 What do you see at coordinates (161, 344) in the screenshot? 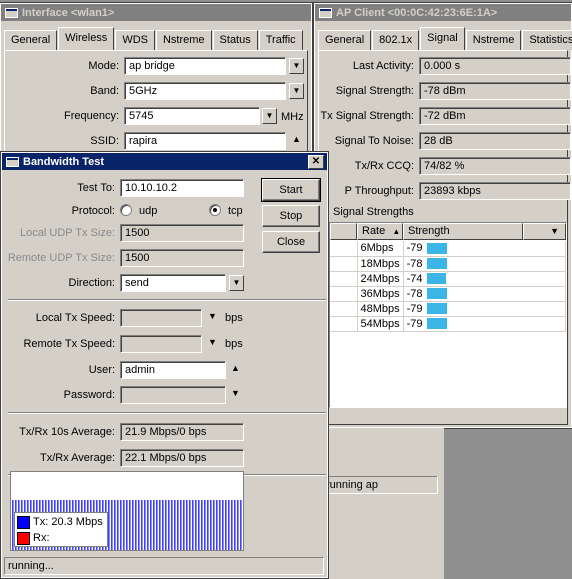
I see `remote-tx-speed-input` at bounding box center [161, 344].